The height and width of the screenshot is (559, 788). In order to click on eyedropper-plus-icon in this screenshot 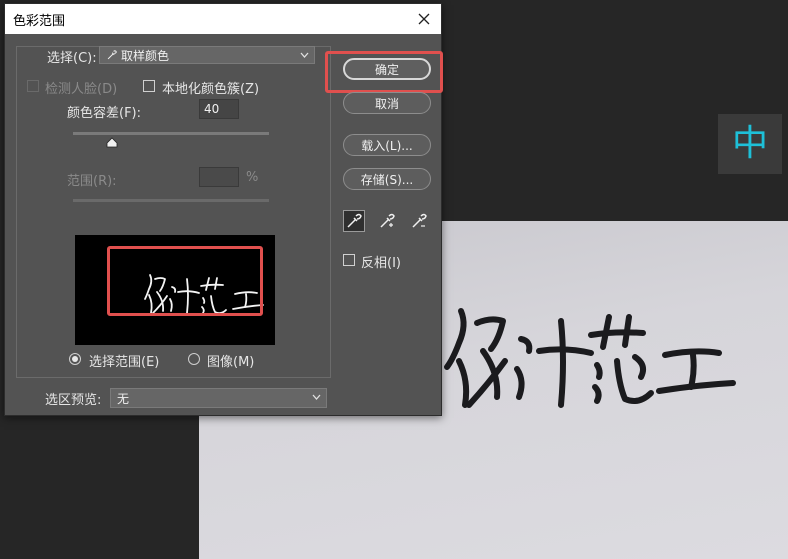, I will do `click(387, 220)`.